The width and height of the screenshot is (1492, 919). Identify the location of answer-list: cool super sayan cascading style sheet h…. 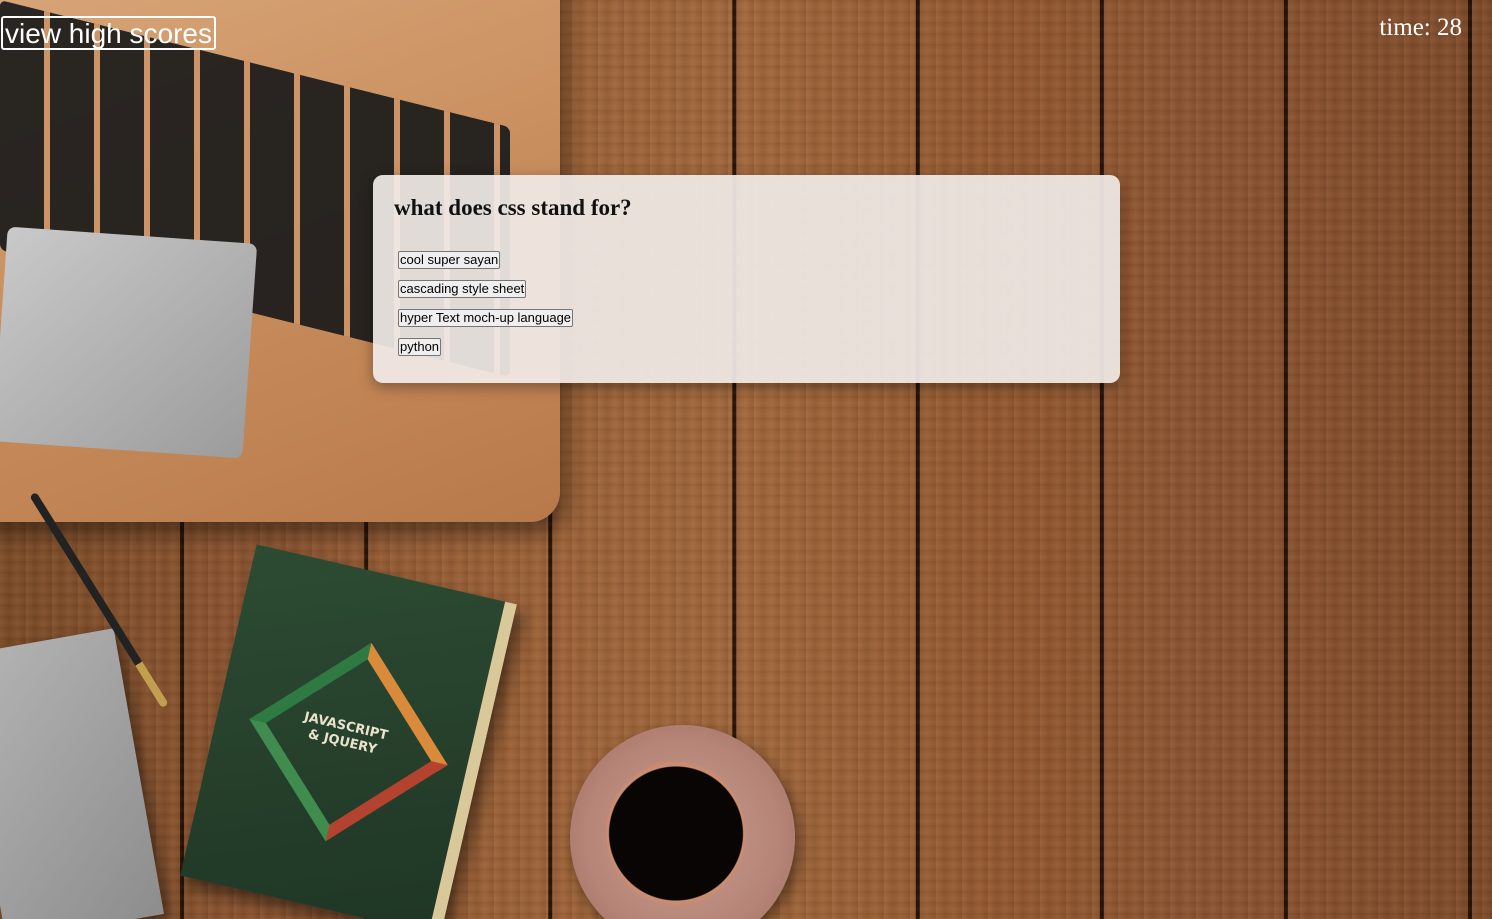
(746, 302).